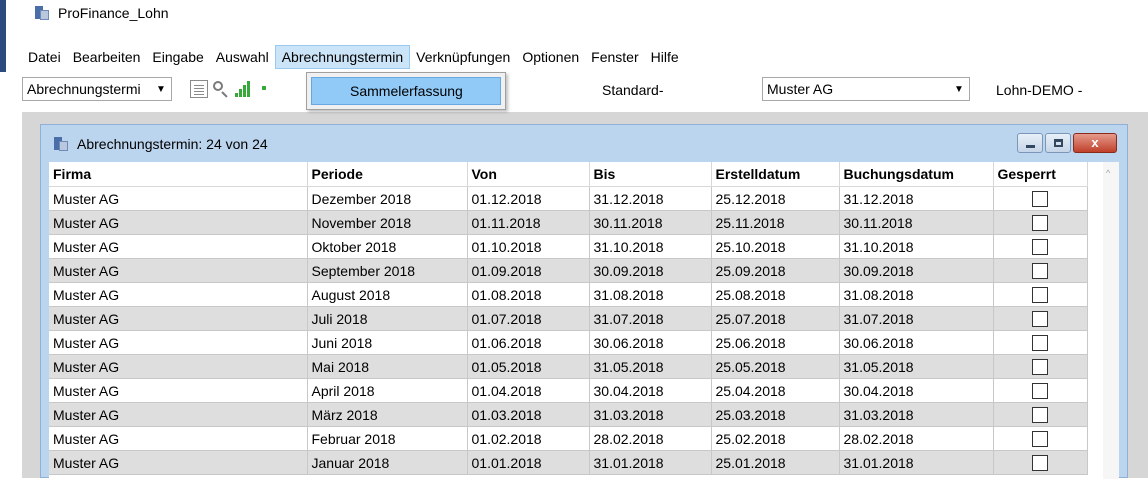 The image size is (1148, 479). What do you see at coordinates (916, 318) in the screenshot?
I see `cell-buchung: 31.07.2018` at bounding box center [916, 318].